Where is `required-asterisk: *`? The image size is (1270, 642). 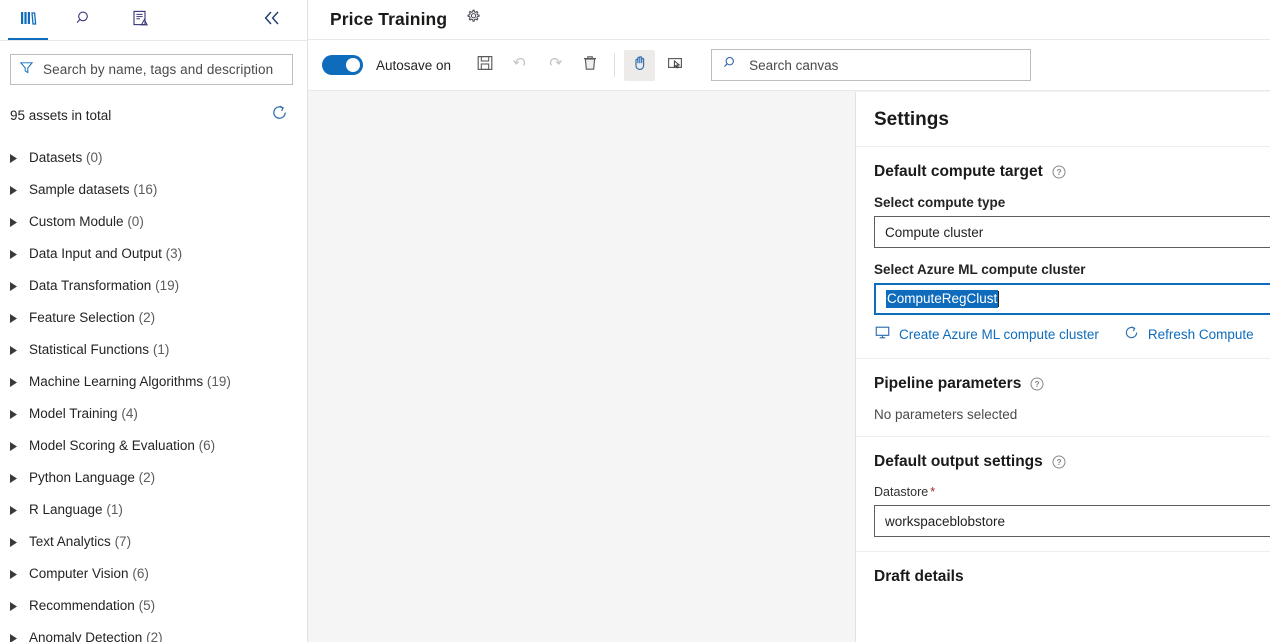 required-asterisk: * is located at coordinates (933, 492).